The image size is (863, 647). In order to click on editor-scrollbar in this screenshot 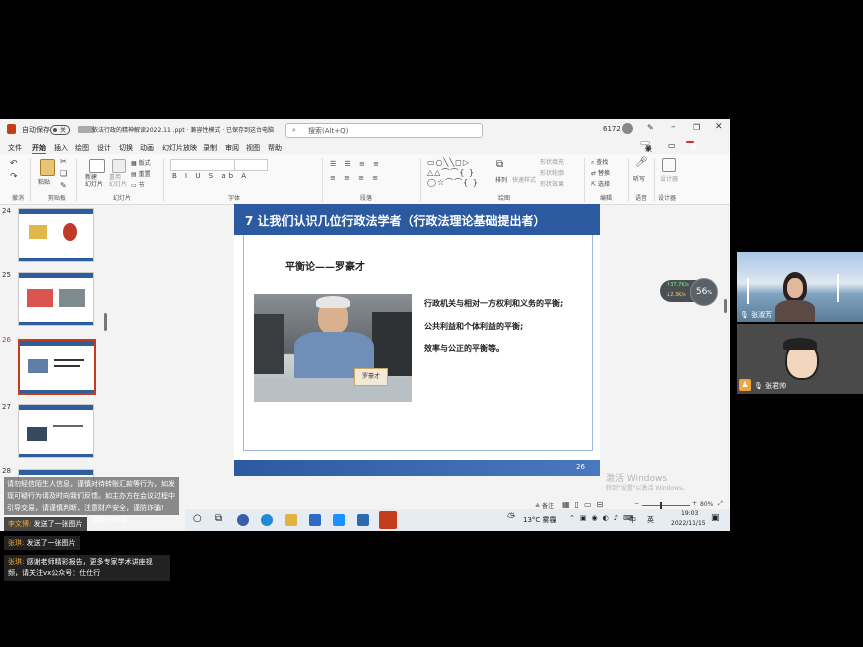, I will do `click(725, 306)`.